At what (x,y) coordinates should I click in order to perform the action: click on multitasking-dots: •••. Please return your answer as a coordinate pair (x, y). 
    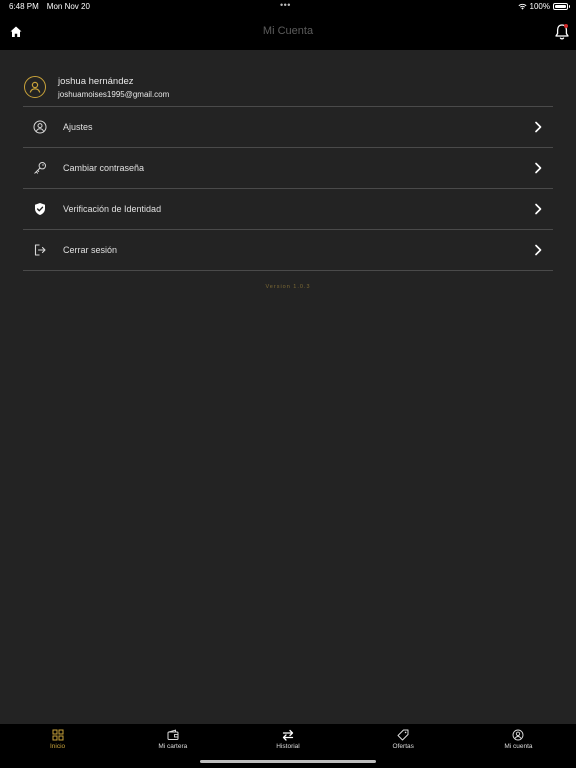
    Looking at the image, I should click on (285, 5).